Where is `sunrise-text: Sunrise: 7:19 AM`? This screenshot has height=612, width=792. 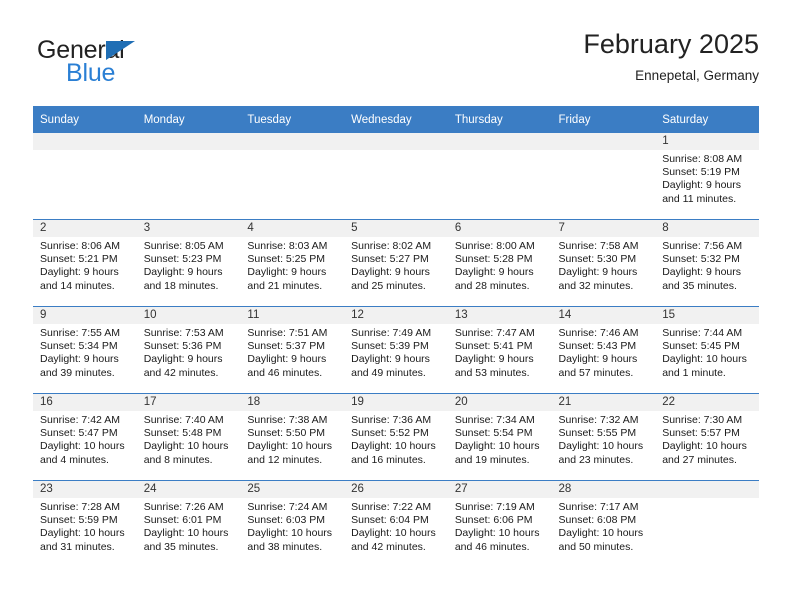 sunrise-text: Sunrise: 7:19 AM is located at coordinates (494, 507).